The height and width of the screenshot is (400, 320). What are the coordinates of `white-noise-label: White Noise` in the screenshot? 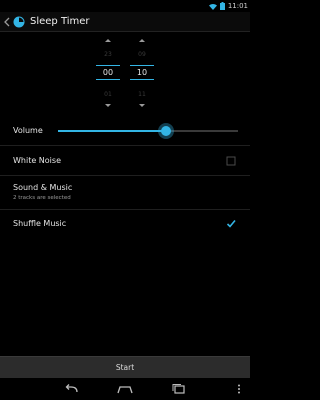 It's located at (37, 160).